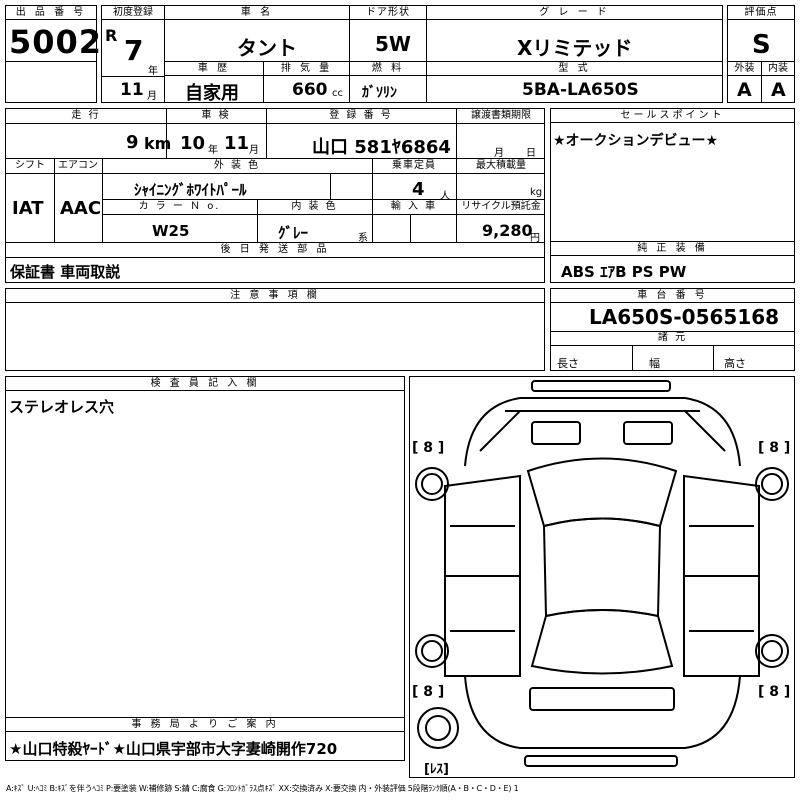  Describe the element at coordinates (133, 76) in the screenshot. I see `first-reg-divider` at that location.